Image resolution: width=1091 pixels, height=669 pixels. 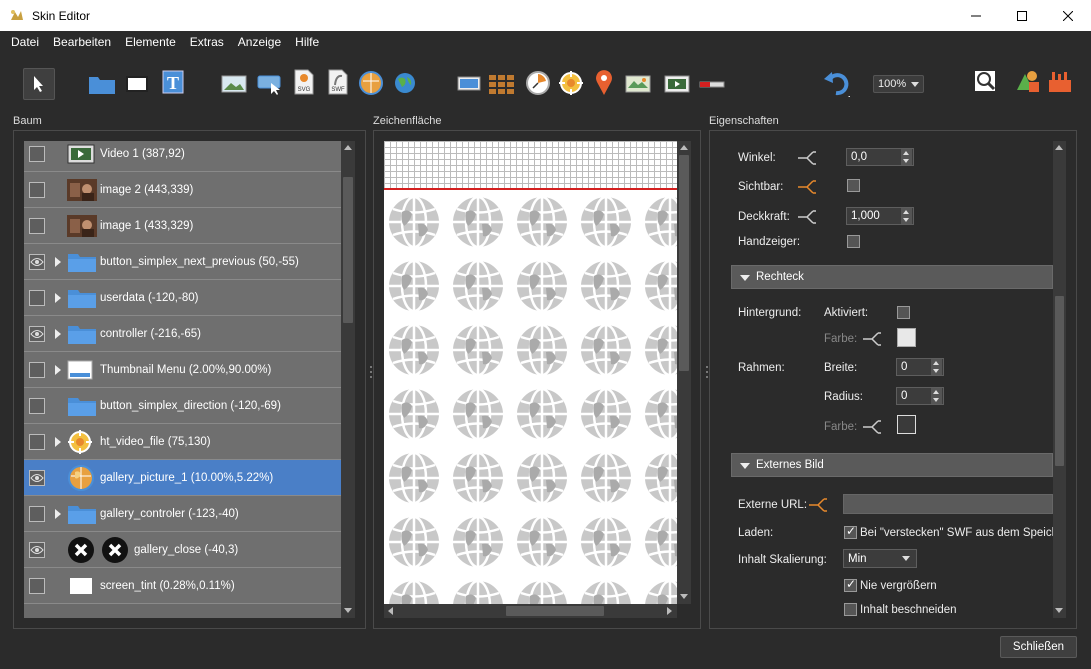 What do you see at coordinates (82, 42) in the screenshot?
I see `menu-bearbeiten: Bearbeiten` at bounding box center [82, 42].